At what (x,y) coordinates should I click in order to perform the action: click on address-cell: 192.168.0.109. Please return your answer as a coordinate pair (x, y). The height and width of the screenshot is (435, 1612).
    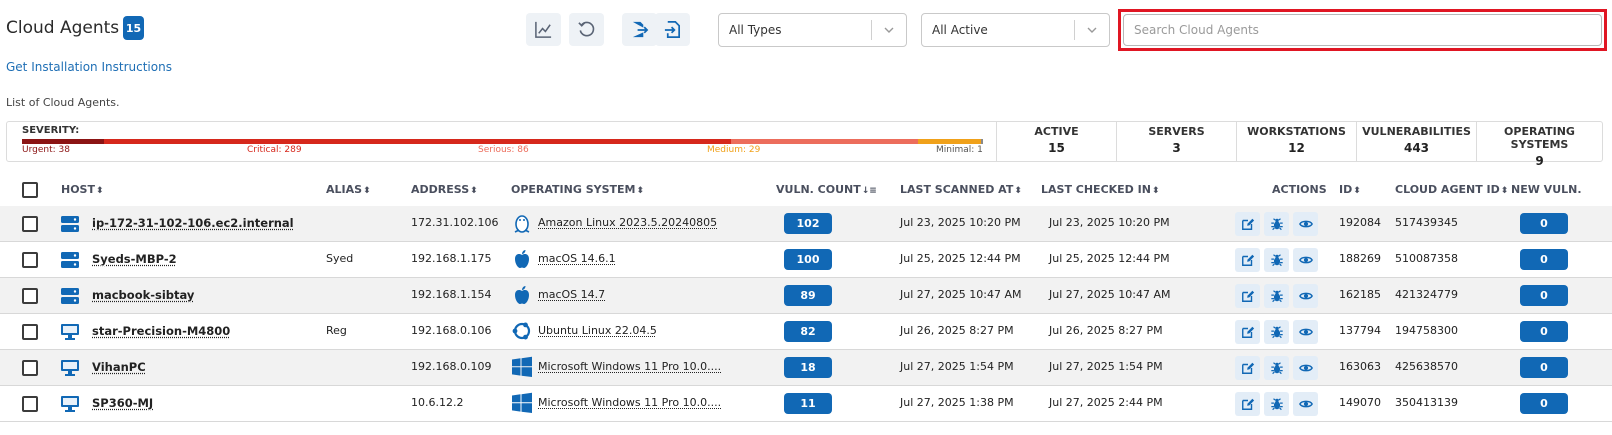
    Looking at the image, I should click on (451, 366).